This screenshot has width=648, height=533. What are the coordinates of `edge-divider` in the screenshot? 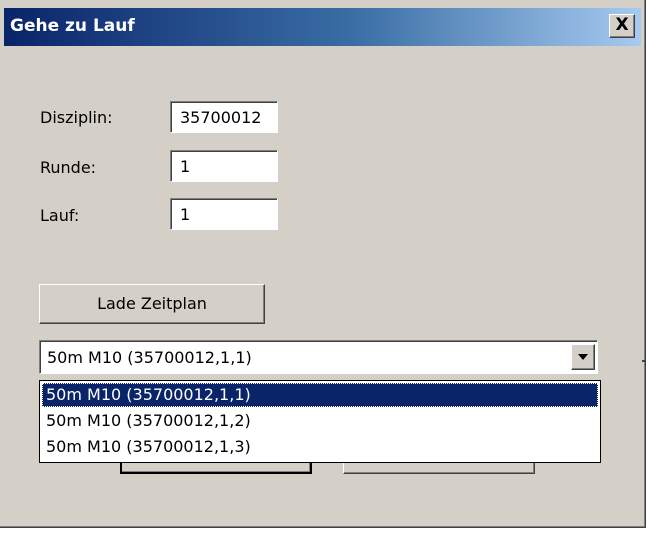 It's located at (643, 361).